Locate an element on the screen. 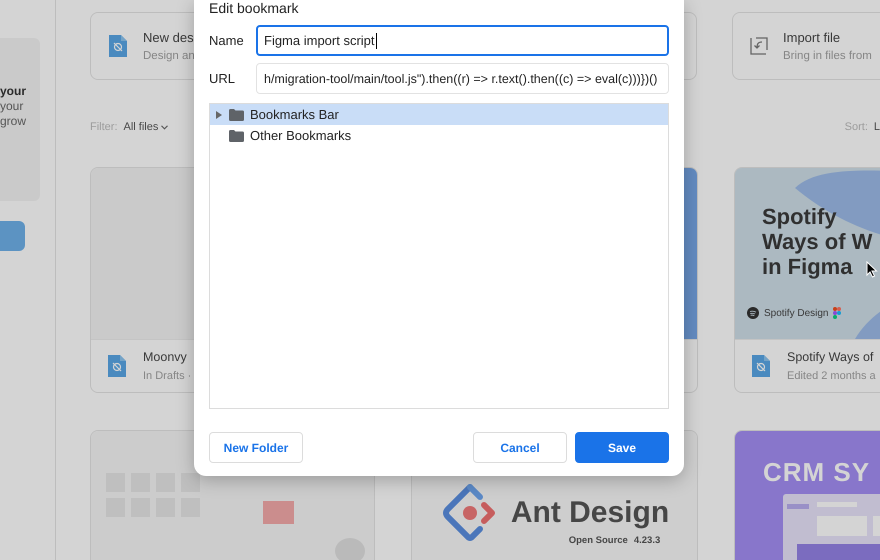 The image size is (880, 560). brand-label: Spotify Design is located at coordinates (796, 313).